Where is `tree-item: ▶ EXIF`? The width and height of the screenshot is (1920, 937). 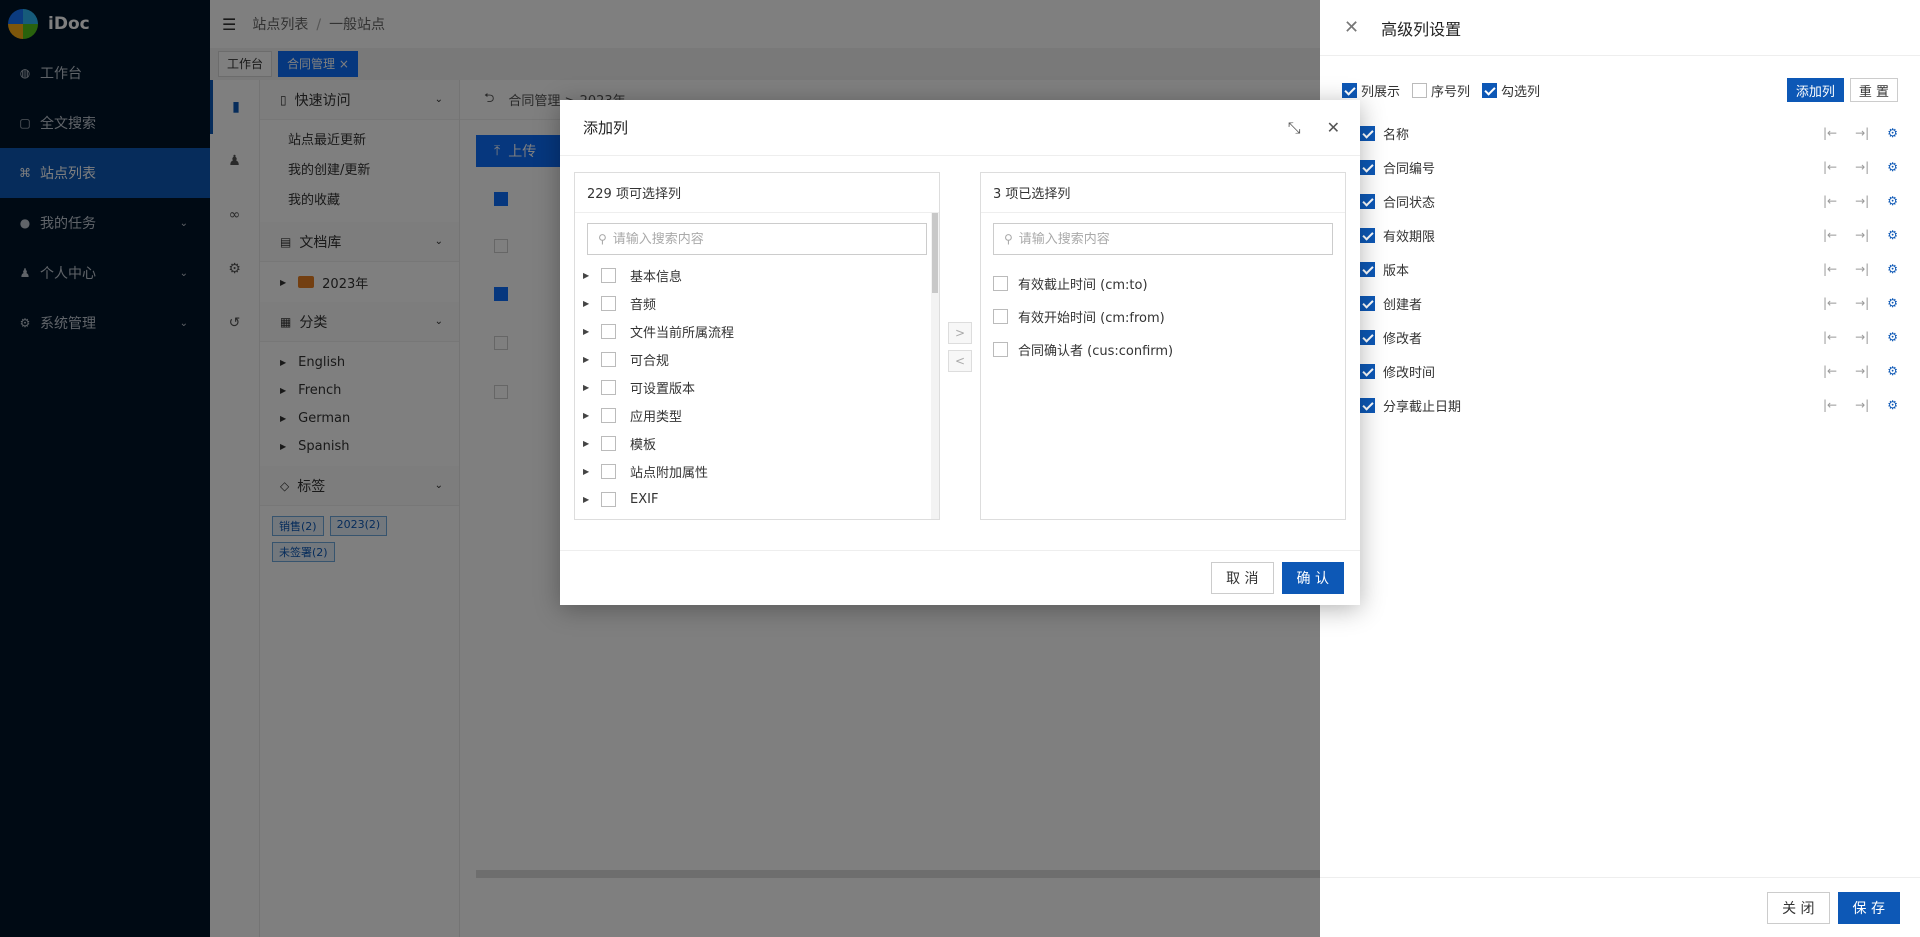
tree-item: ▶ EXIF is located at coordinates (761, 499).